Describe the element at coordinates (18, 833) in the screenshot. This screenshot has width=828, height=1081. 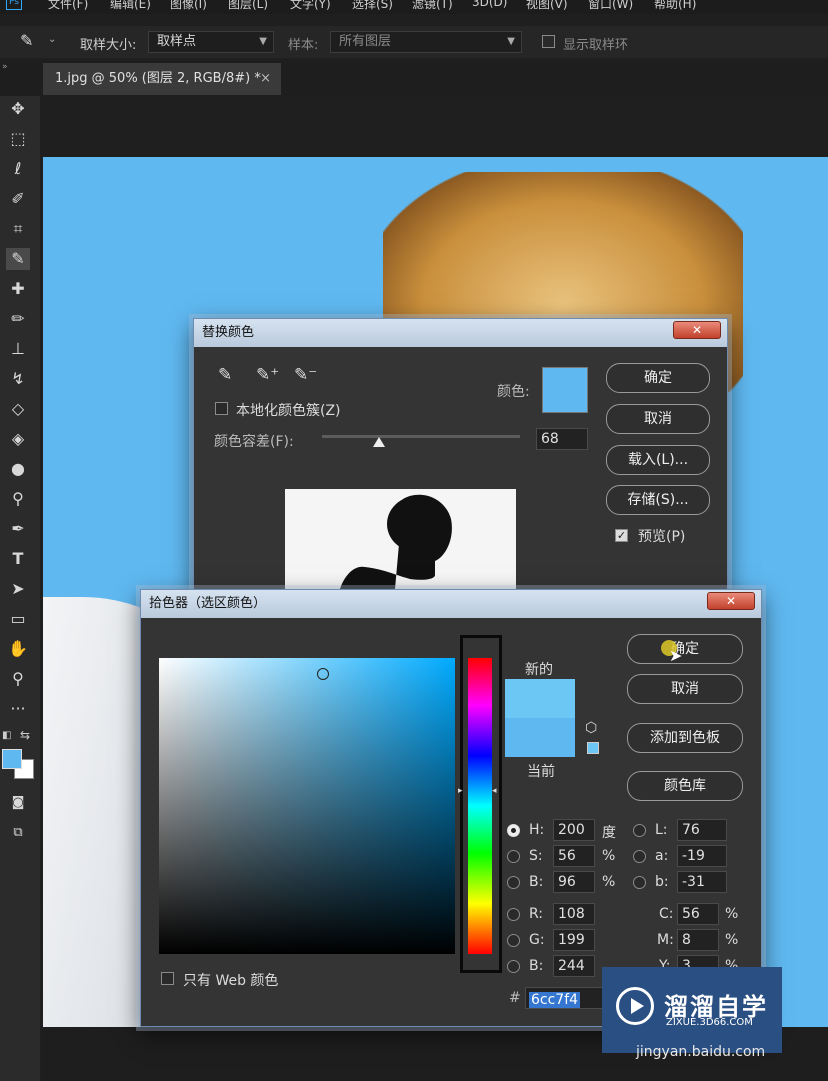
I see `screen-mode-icon: ⧉` at that location.